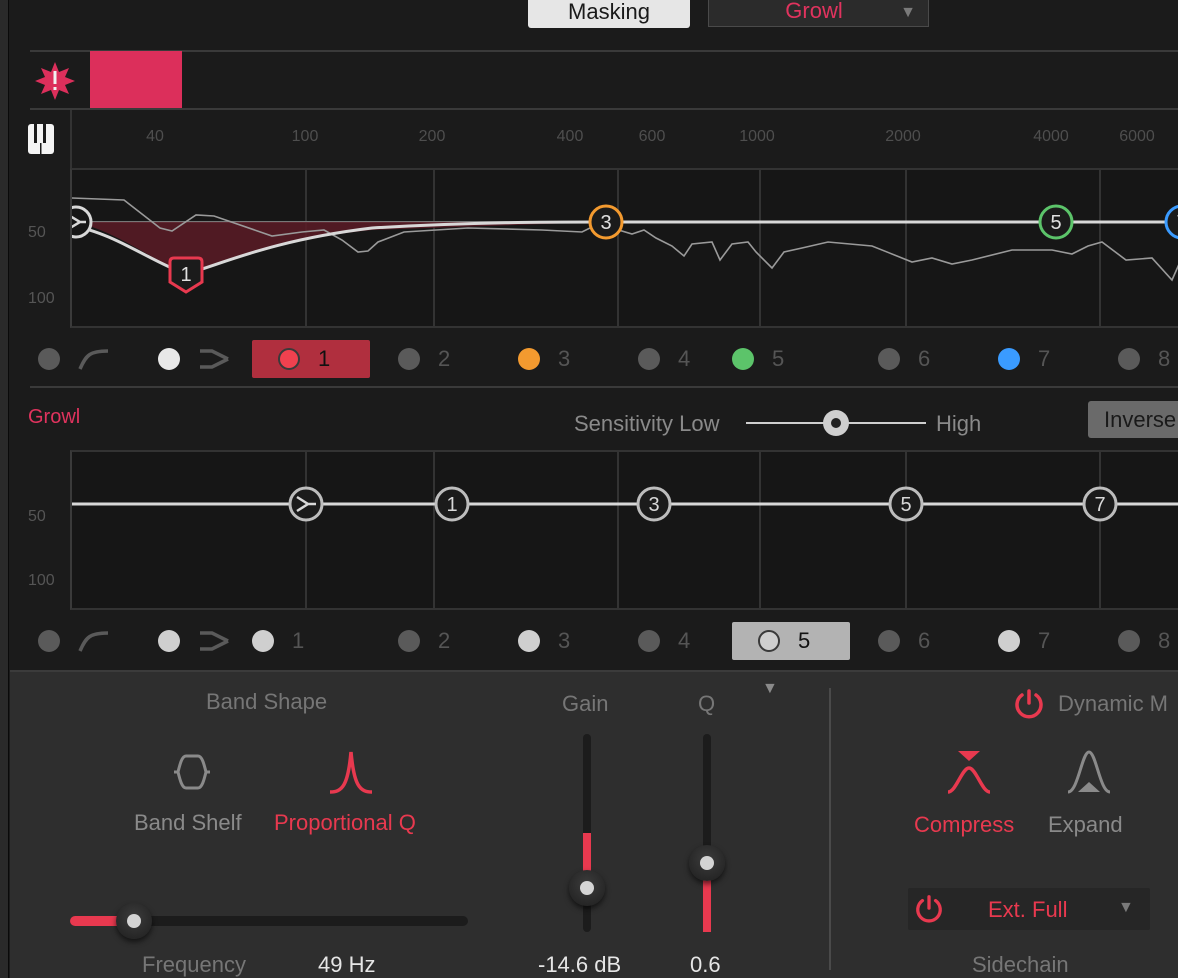  Describe the element at coordinates (1094, 795) in the screenshot. I see `expand-option: Expand` at that location.